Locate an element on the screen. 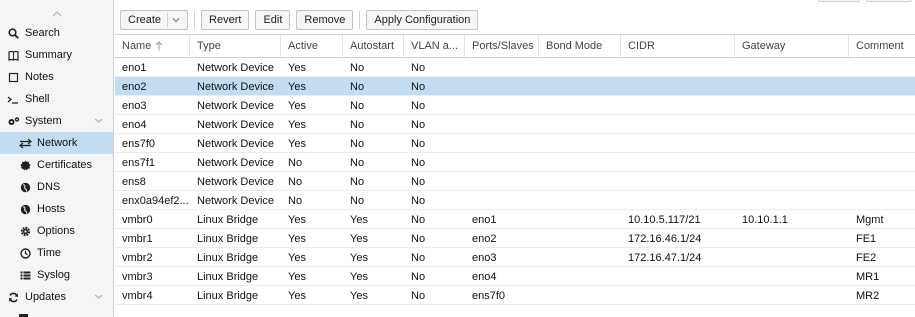  table-row: ens7f1 Network Device No No No is located at coordinates (515, 162).